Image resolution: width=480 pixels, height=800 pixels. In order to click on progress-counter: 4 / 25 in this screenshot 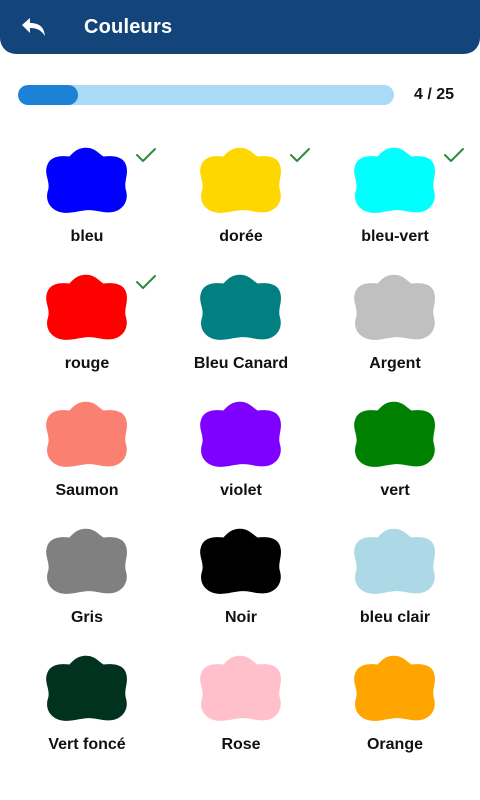, I will do `click(434, 94)`.